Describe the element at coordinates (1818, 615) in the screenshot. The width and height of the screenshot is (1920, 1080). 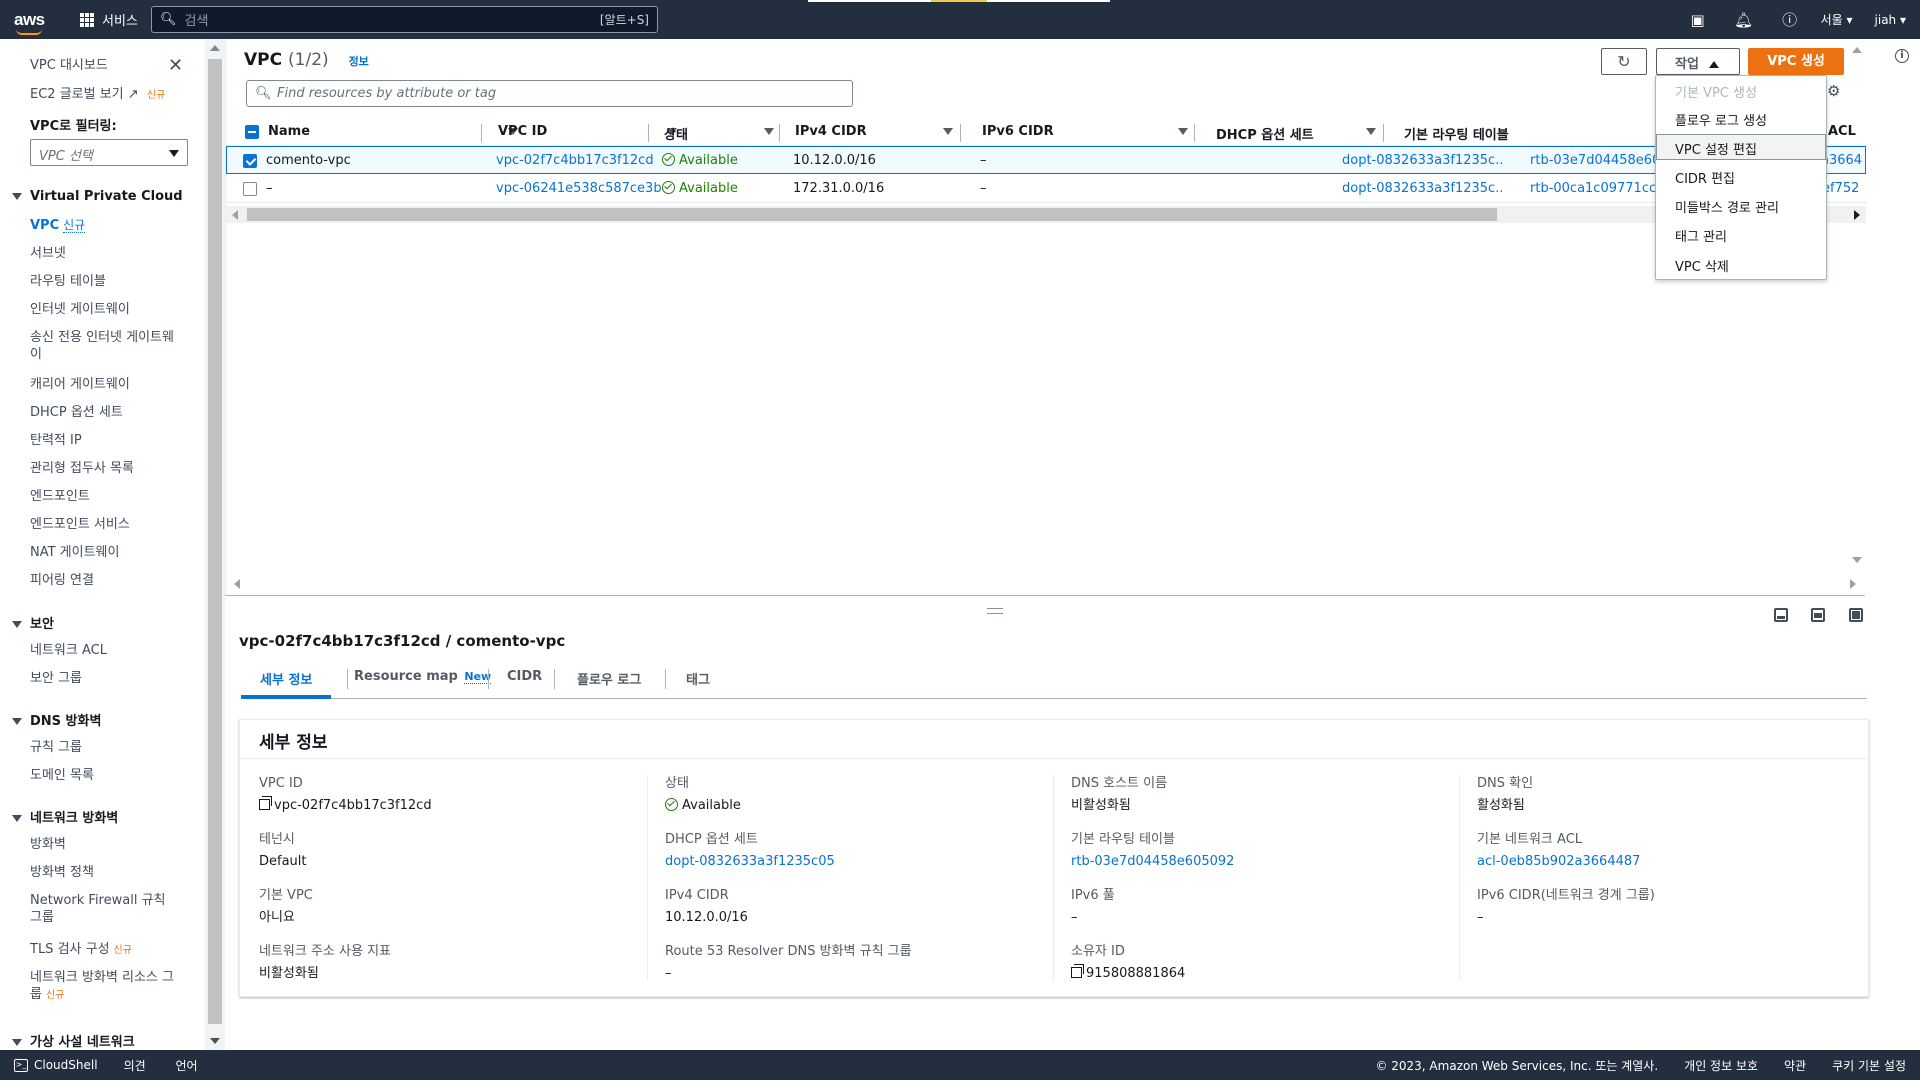
I see `panel-side-icon` at that location.